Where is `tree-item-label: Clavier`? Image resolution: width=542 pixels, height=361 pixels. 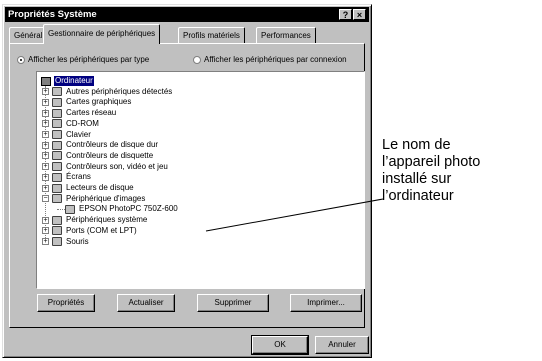 tree-item-label: Clavier is located at coordinates (78, 134).